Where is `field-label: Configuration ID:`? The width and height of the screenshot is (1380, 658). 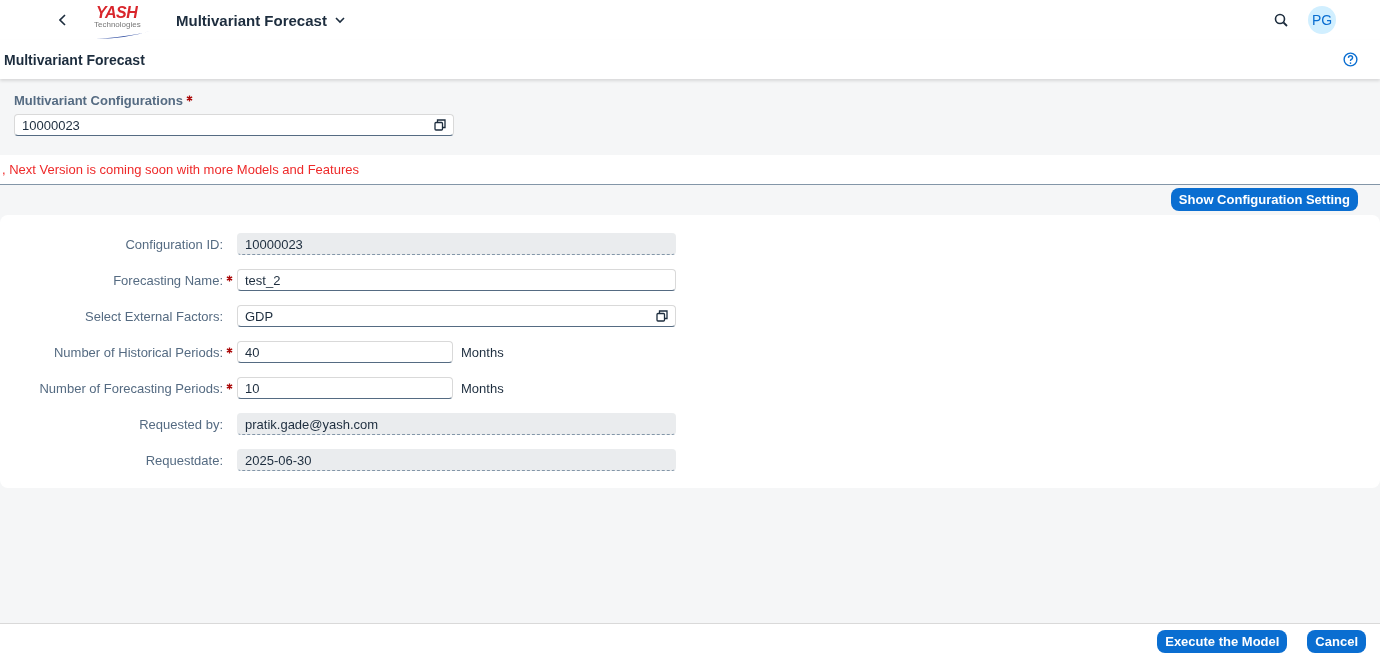 field-label: Configuration ID: is located at coordinates (174, 244).